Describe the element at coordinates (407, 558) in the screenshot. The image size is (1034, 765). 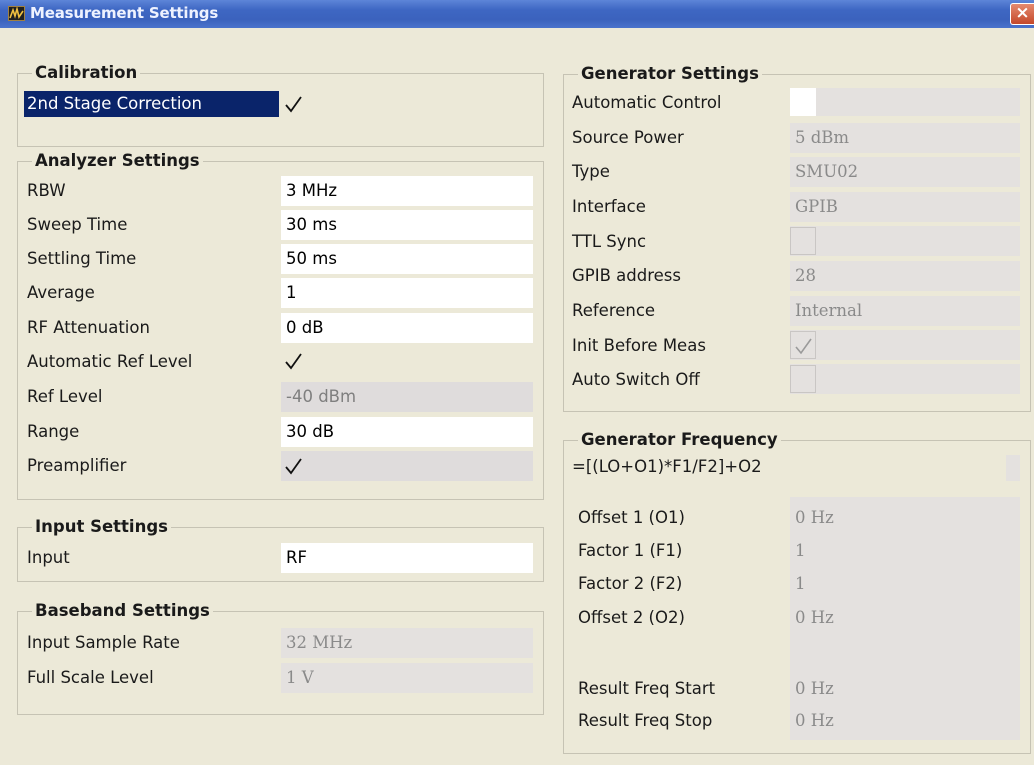
I see `input-field: RF` at that location.